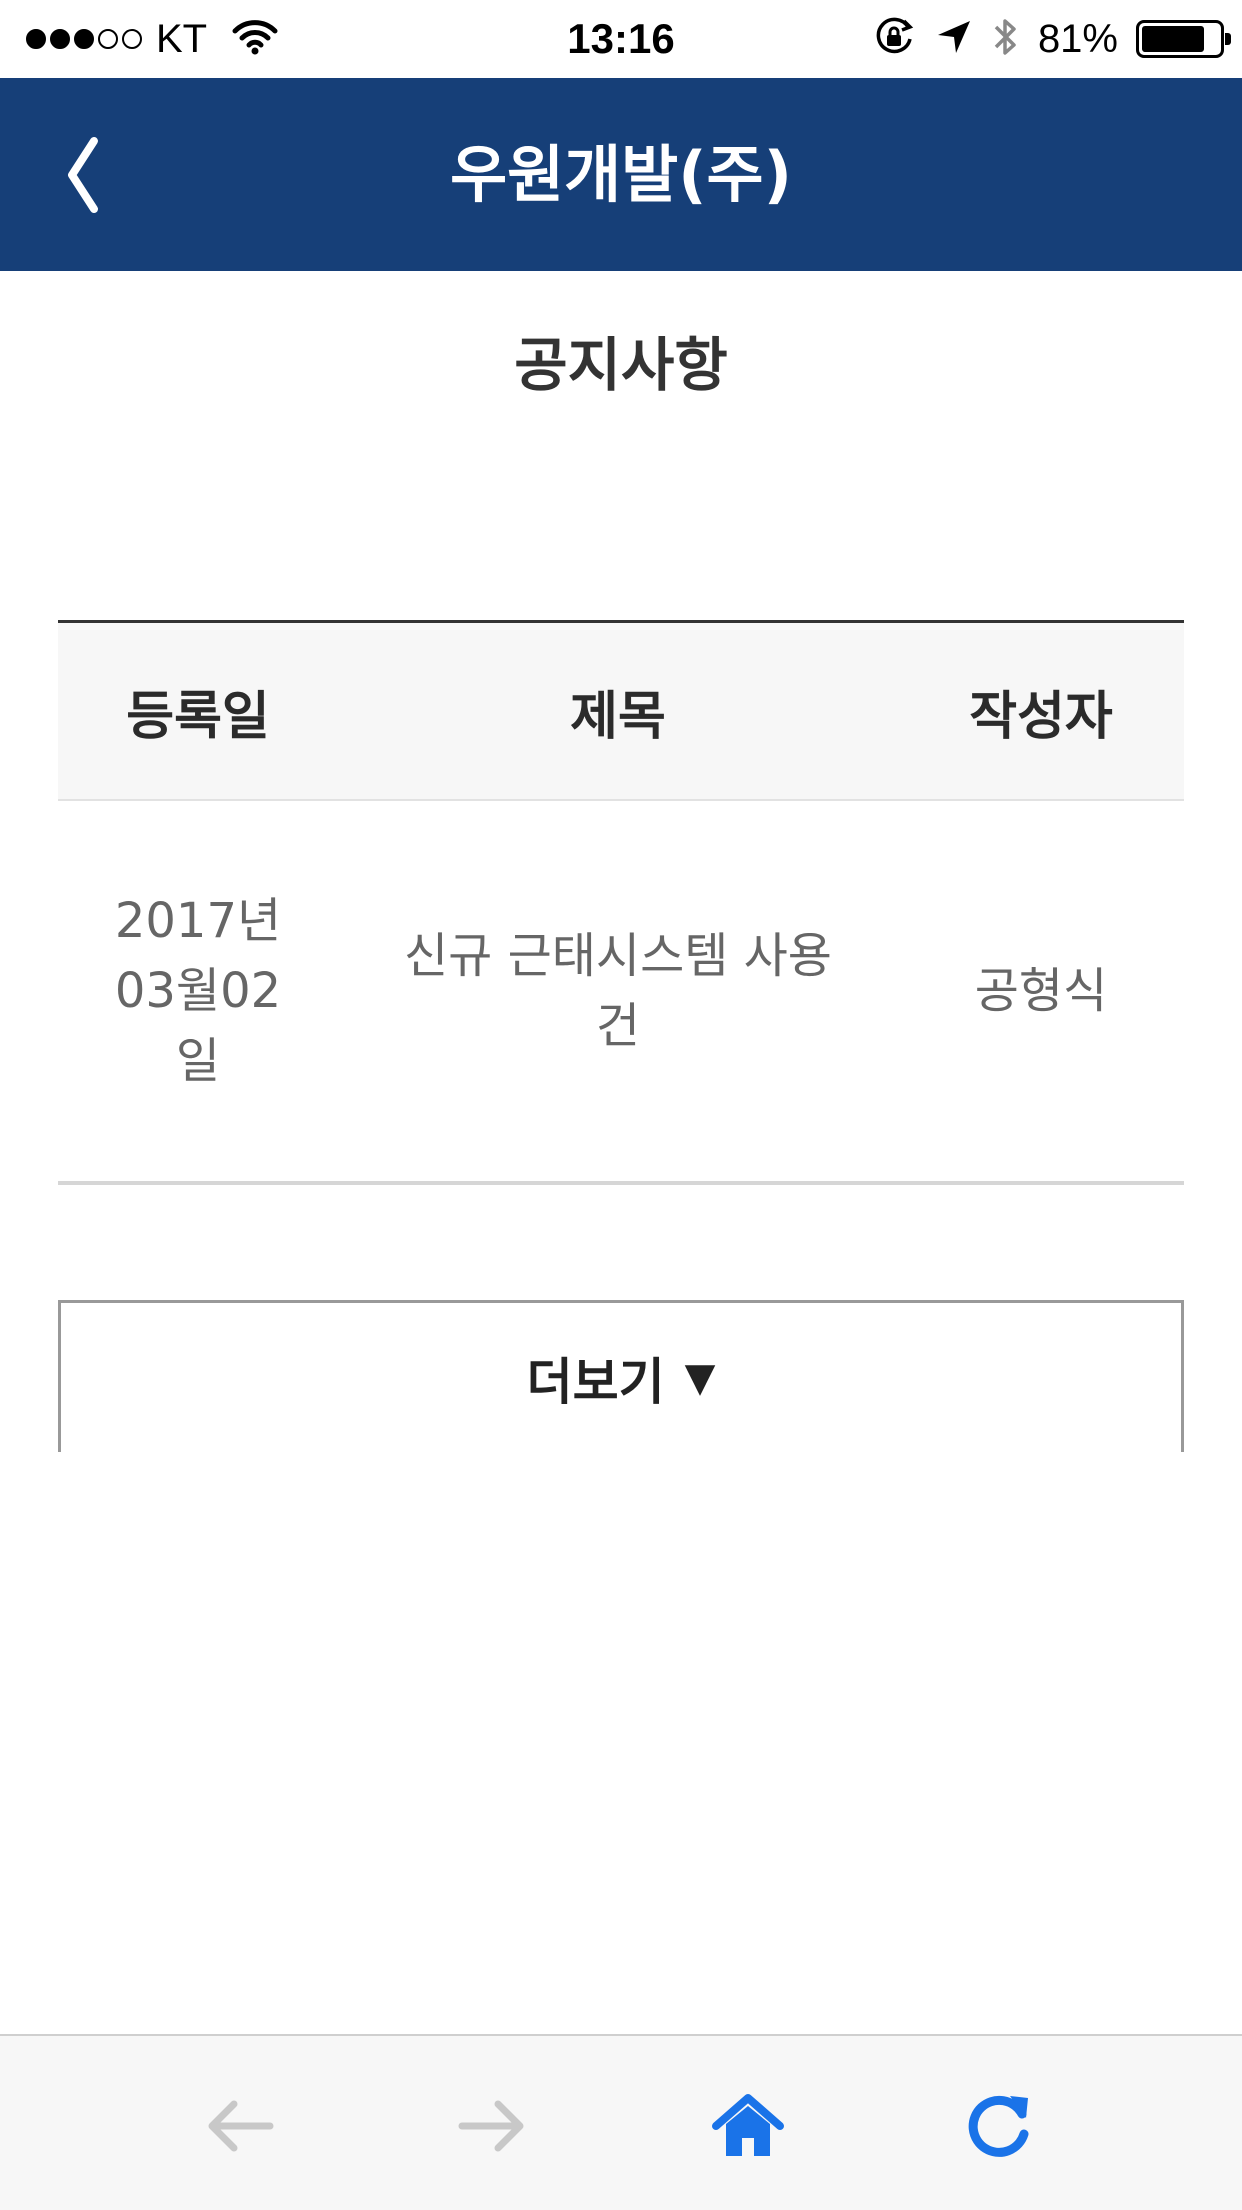 This screenshot has height=2210, width=1242. Describe the element at coordinates (1183, 39) in the screenshot. I see `battery-icon` at that location.